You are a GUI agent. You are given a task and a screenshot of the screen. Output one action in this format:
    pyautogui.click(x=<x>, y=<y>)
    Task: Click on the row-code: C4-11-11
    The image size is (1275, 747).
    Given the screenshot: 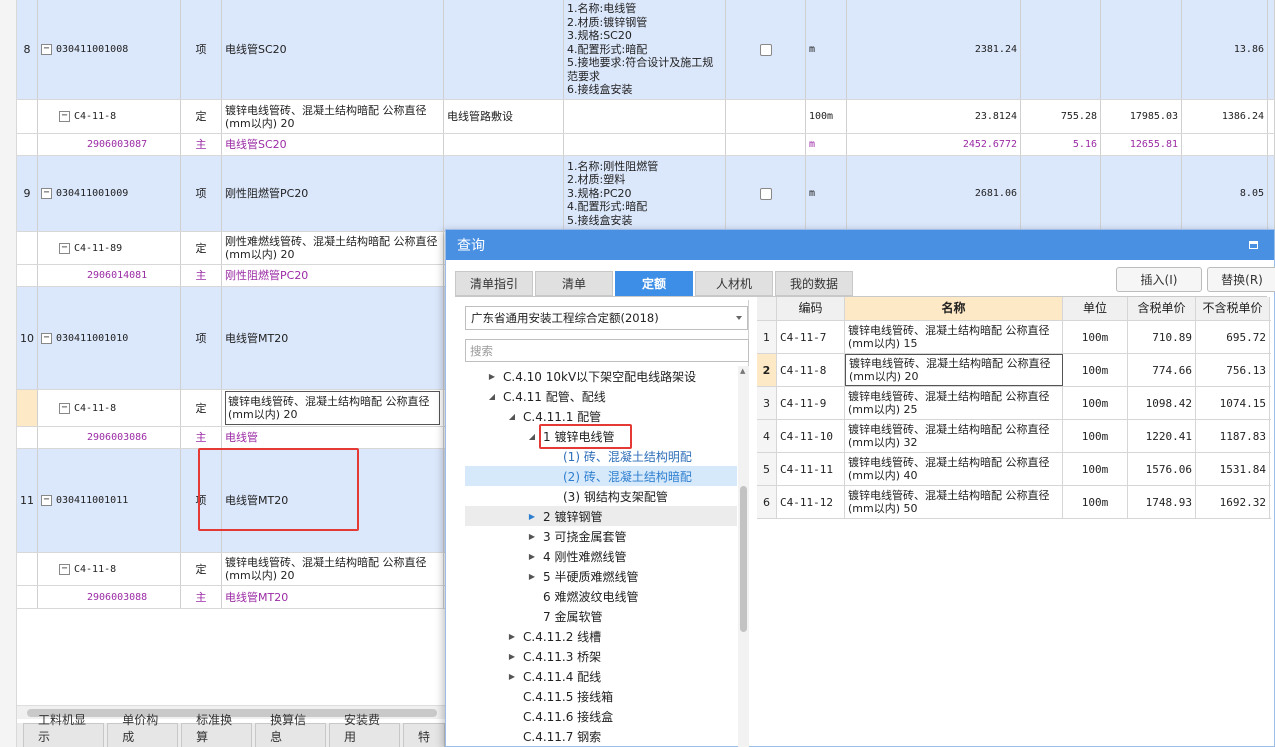 What is the action you would take?
    pyautogui.click(x=811, y=469)
    